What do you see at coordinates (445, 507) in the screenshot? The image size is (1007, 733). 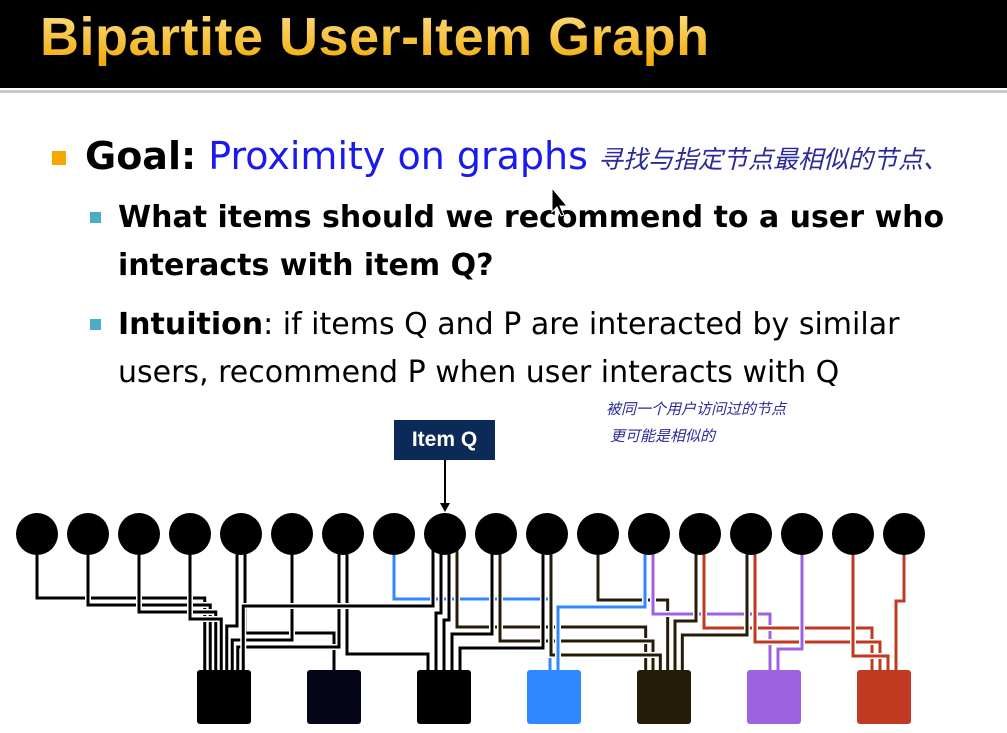 I see `arrow-head-icon` at bounding box center [445, 507].